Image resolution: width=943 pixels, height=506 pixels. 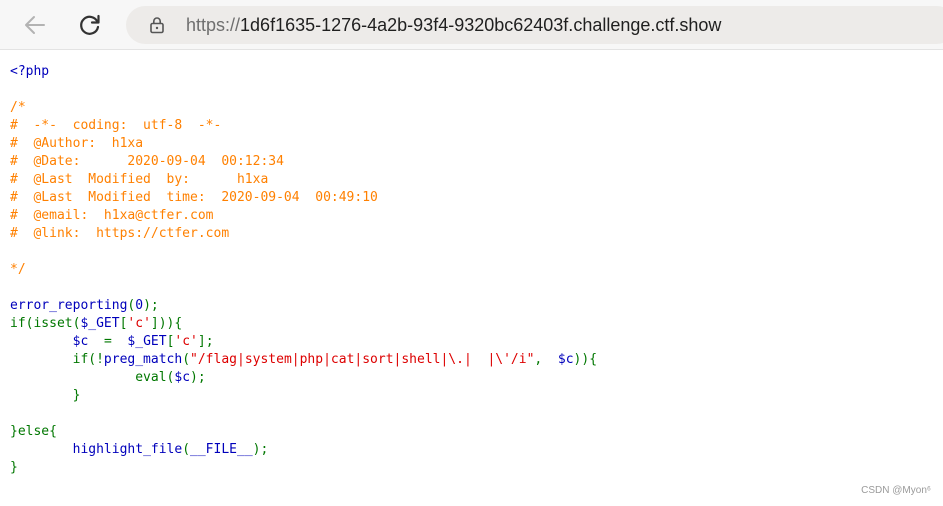 I want to click on code-token: # @Last Modified by: h1xa, so click(x=139, y=179).